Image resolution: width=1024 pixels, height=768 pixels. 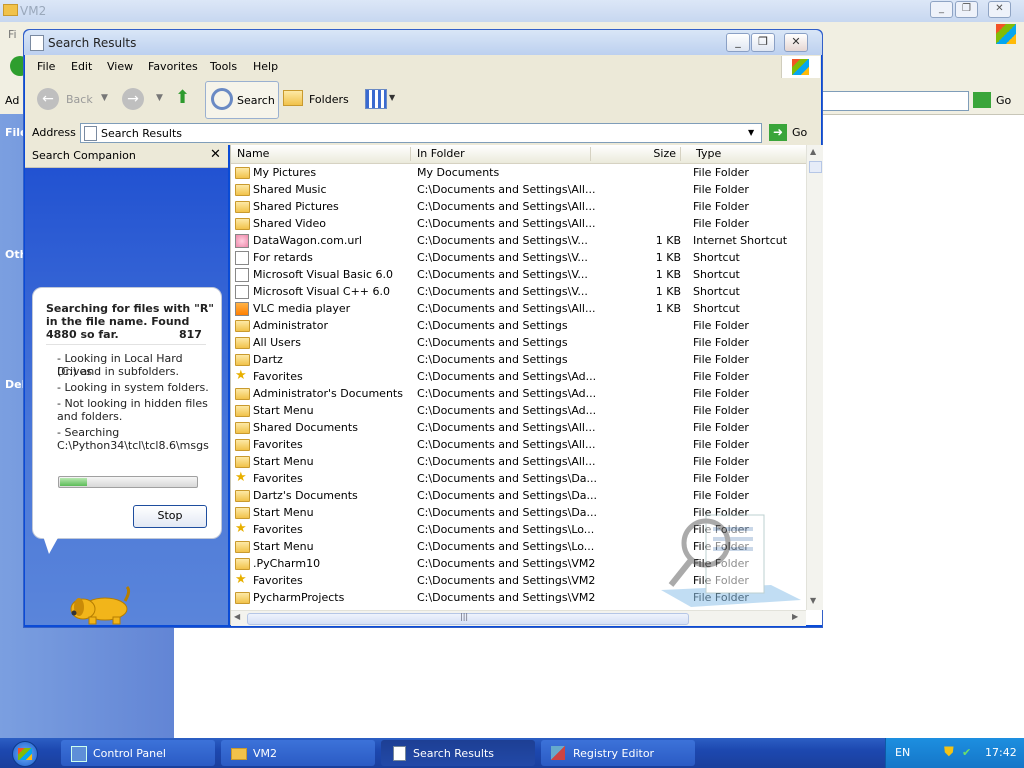 I want to click on file-name: PycharmProjects, so click(x=299, y=597).